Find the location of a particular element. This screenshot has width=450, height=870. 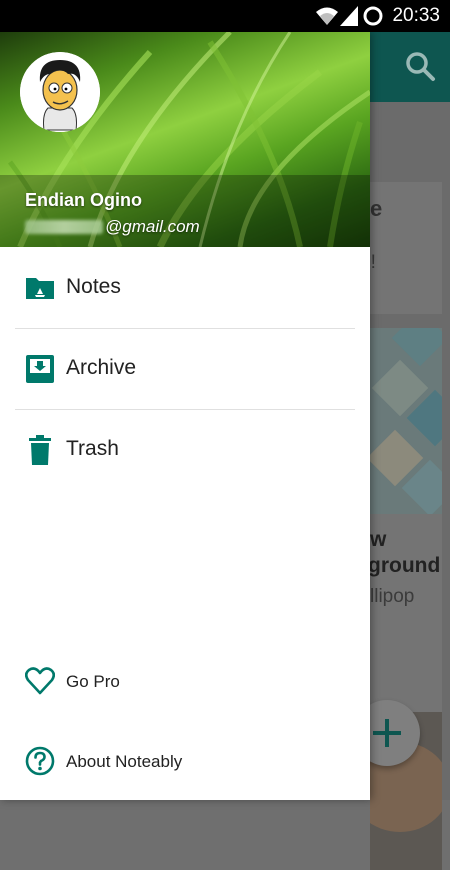

add-icon is located at coordinates (387, 733).